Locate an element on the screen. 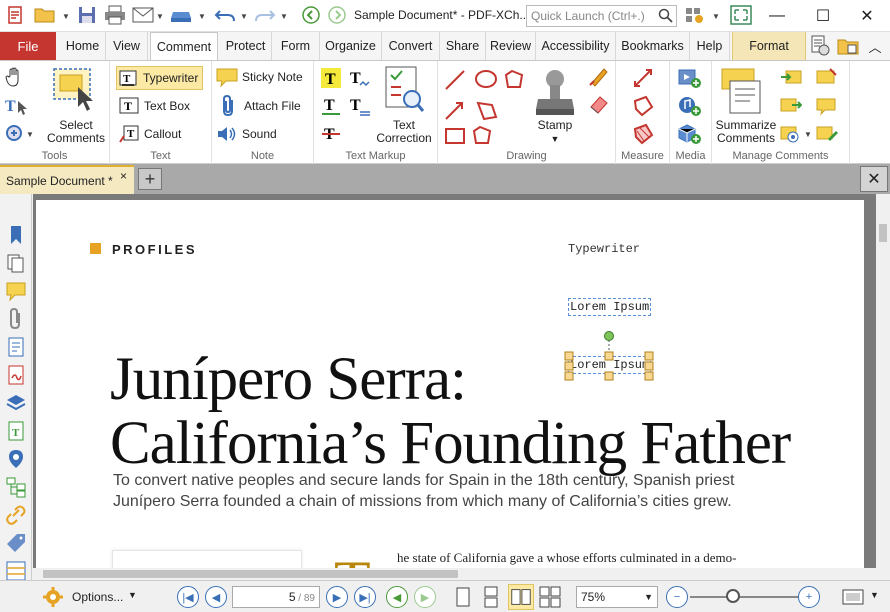 The height and width of the screenshot is (612, 890). comments-pane-icon is located at coordinates (16, 291).